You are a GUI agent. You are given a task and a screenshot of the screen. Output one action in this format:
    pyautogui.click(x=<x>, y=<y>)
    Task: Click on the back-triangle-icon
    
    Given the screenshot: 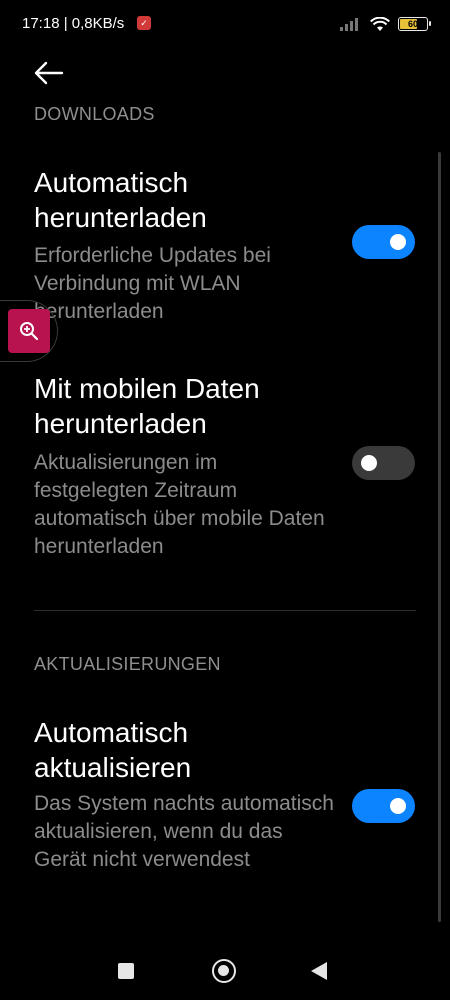 What is the action you would take?
    pyautogui.click(x=319, y=971)
    